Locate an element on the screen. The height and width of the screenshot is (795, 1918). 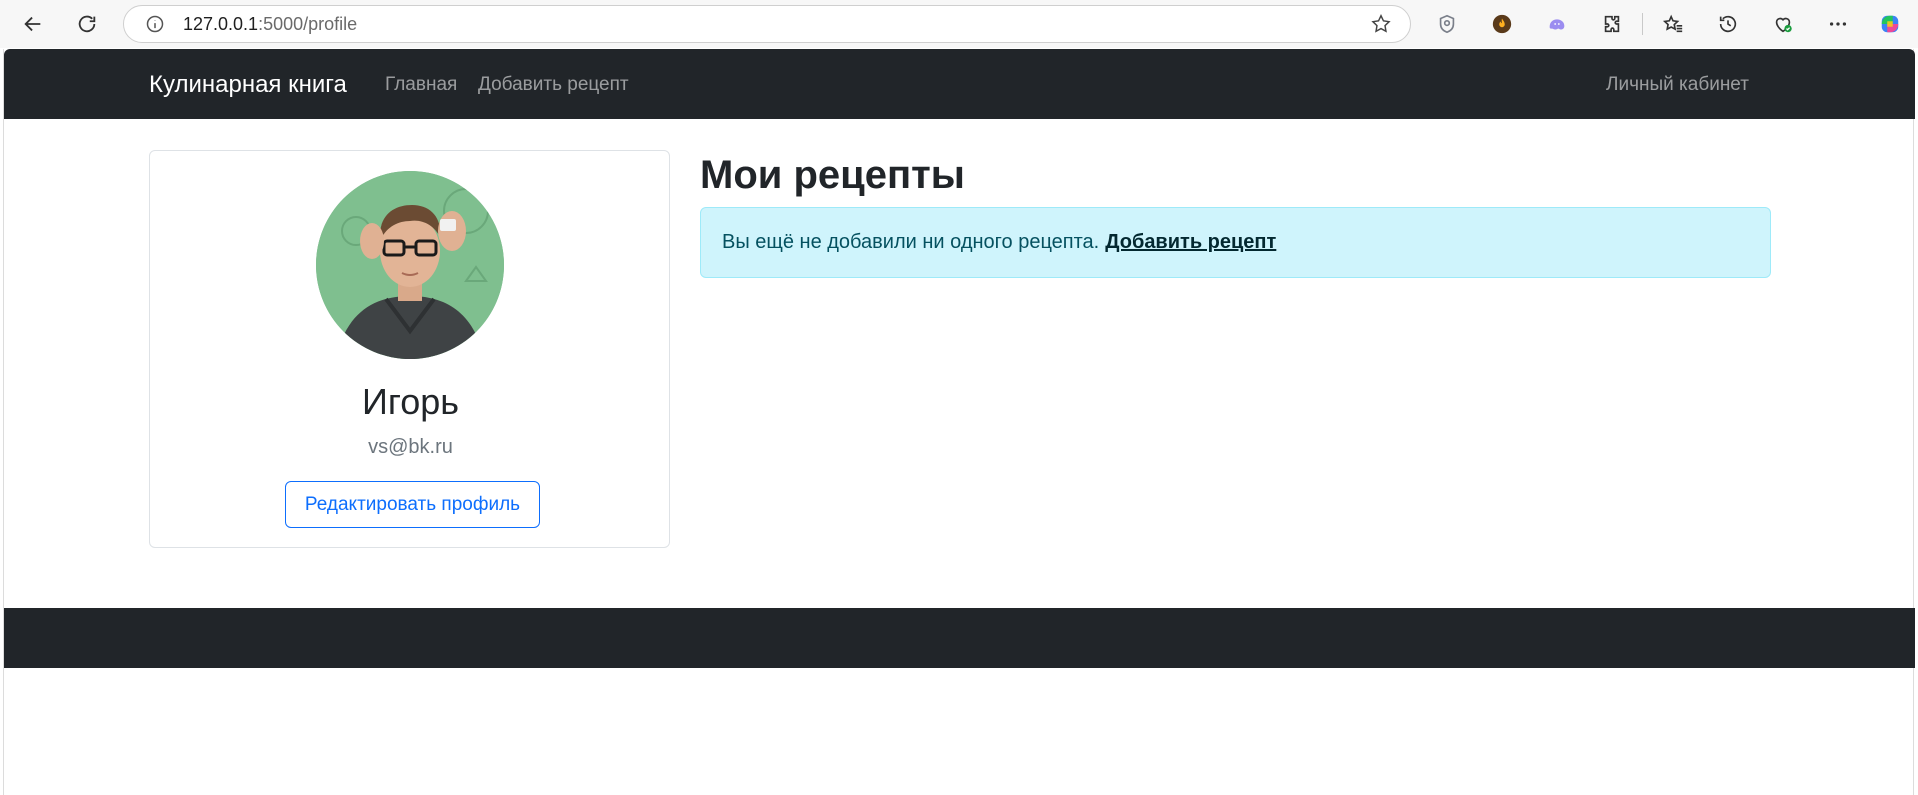
more-menu-icon is located at coordinates (1838, 24).